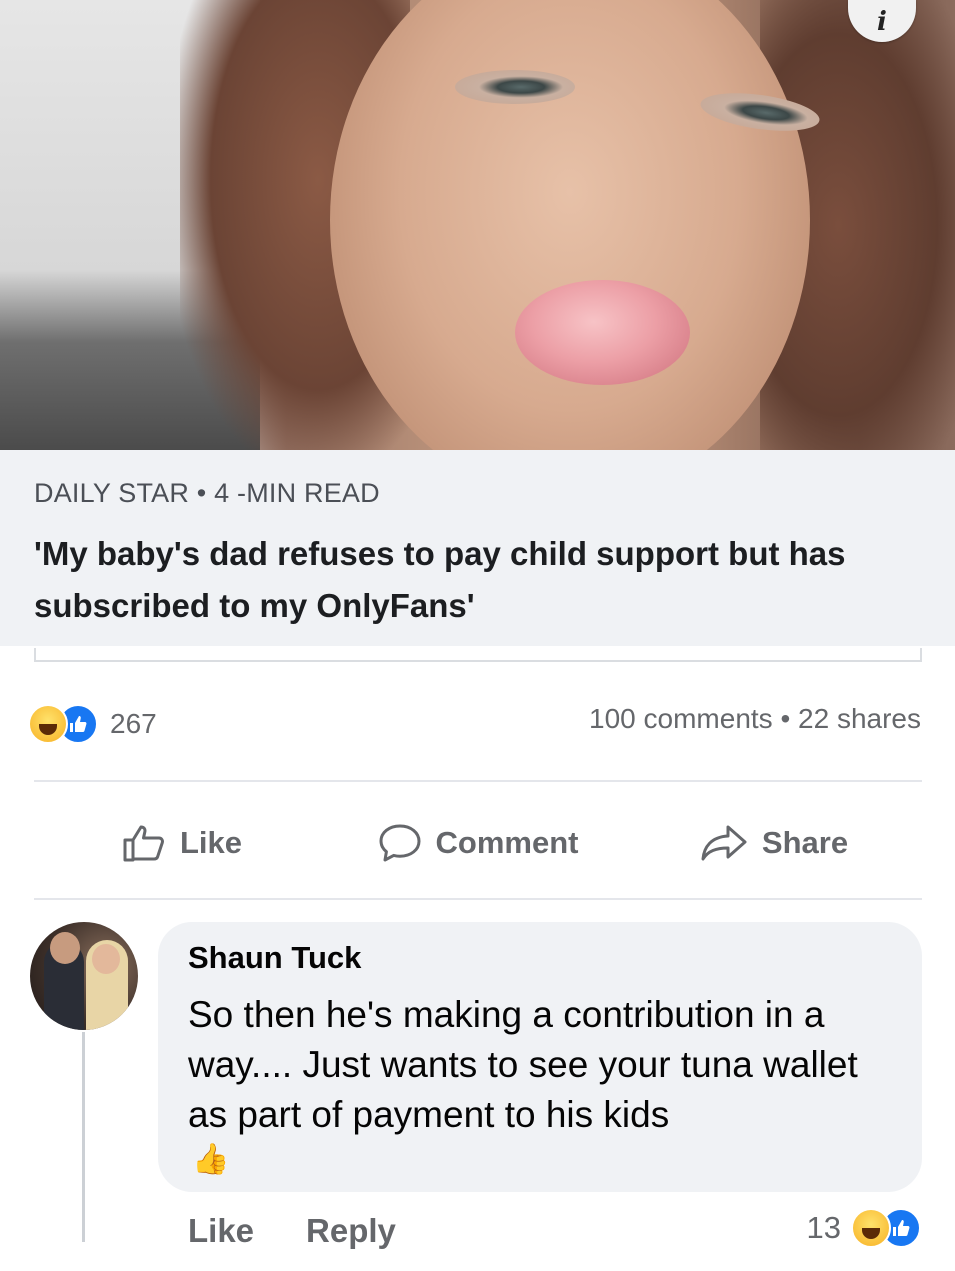  What do you see at coordinates (221, 1231) in the screenshot?
I see `comment-like-button: Like` at bounding box center [221, 1231].